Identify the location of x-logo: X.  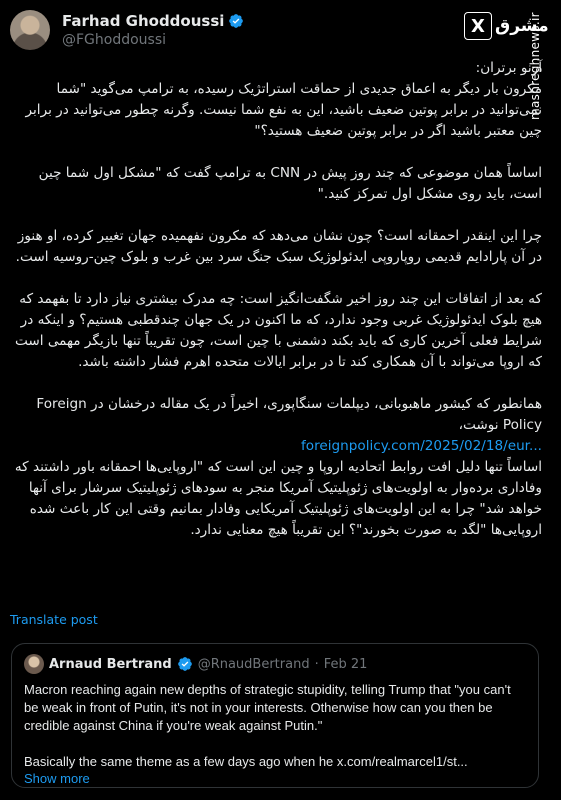
(478, 26).